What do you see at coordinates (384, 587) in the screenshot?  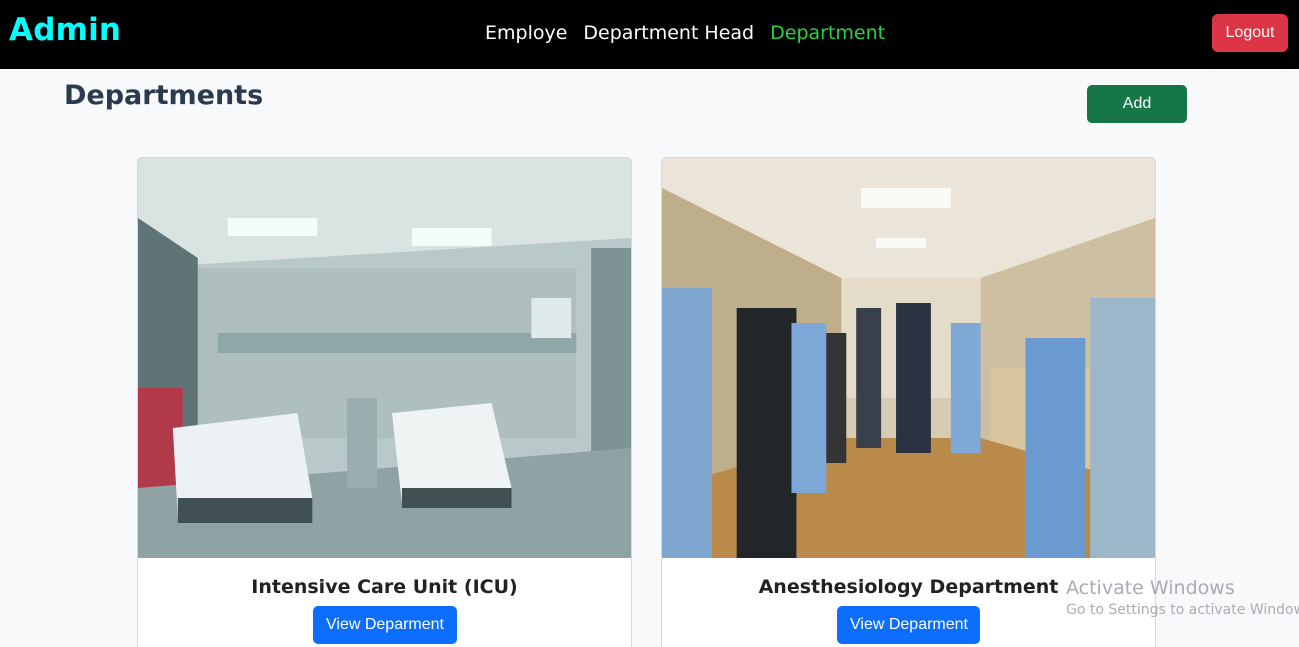 I see `department-name: Intensive Care Unit (ICU)` at bounding box center [384, 587].